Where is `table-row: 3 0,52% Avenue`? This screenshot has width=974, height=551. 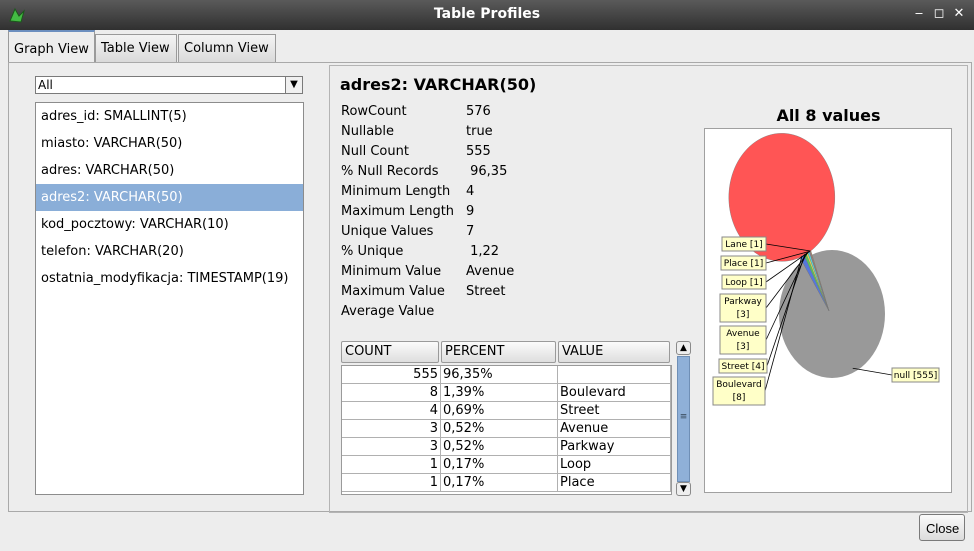 table-row: 3 0,52% Avenue is located at coordinates (506, 429).